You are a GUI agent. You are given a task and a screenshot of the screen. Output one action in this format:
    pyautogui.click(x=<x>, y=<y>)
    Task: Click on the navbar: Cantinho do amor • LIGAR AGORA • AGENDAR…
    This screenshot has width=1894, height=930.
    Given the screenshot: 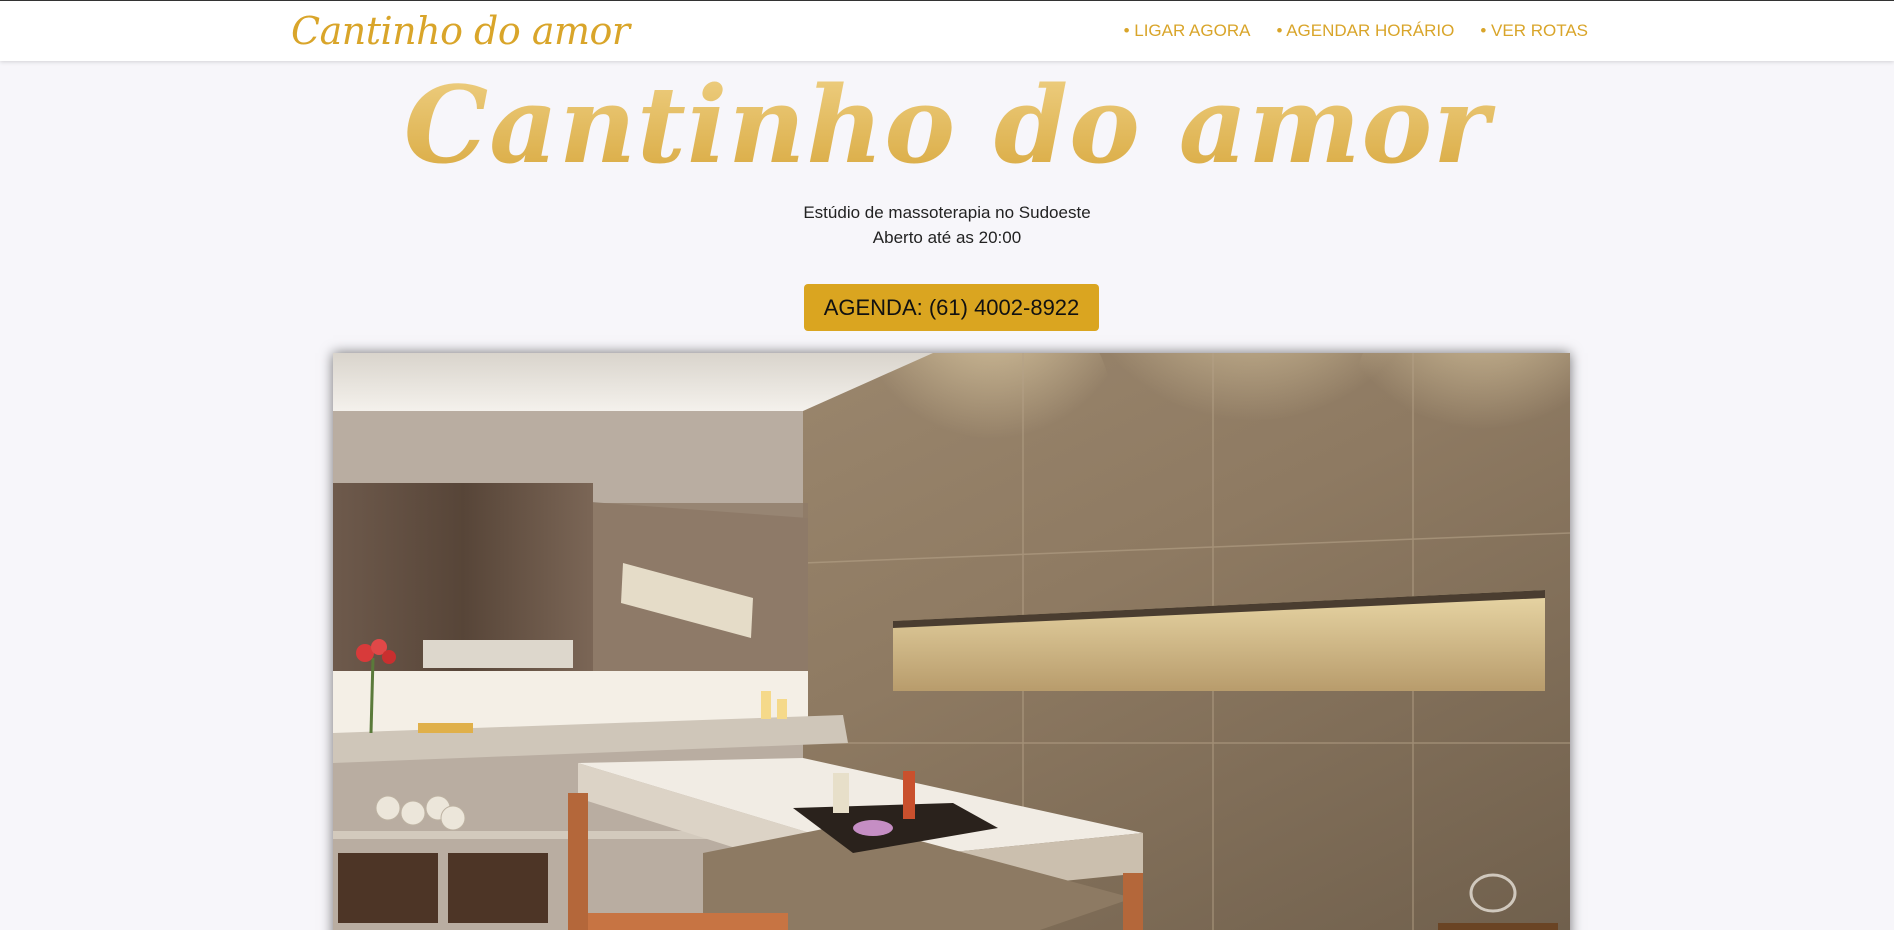 What is the action you would take?
    pyautogui.click(x=947, y=30)
    